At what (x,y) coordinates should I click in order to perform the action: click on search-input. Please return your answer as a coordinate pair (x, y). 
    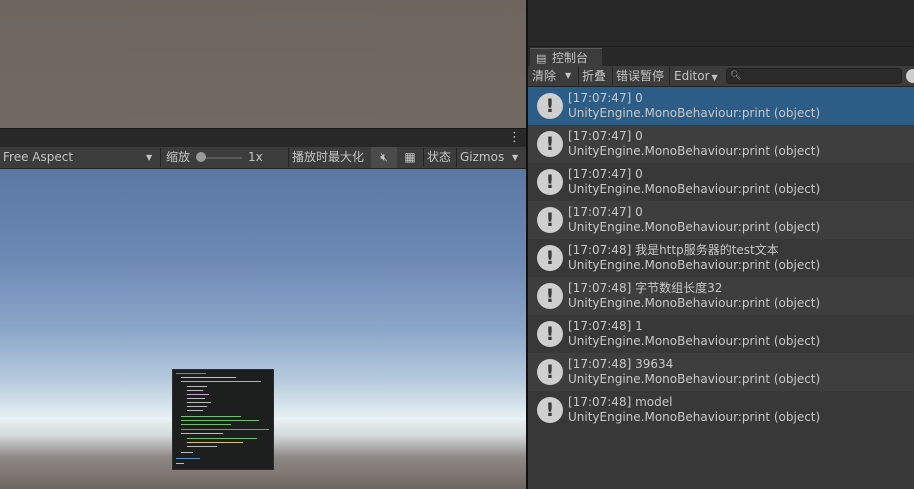
    Looking at the image, I should click on (818, 76).